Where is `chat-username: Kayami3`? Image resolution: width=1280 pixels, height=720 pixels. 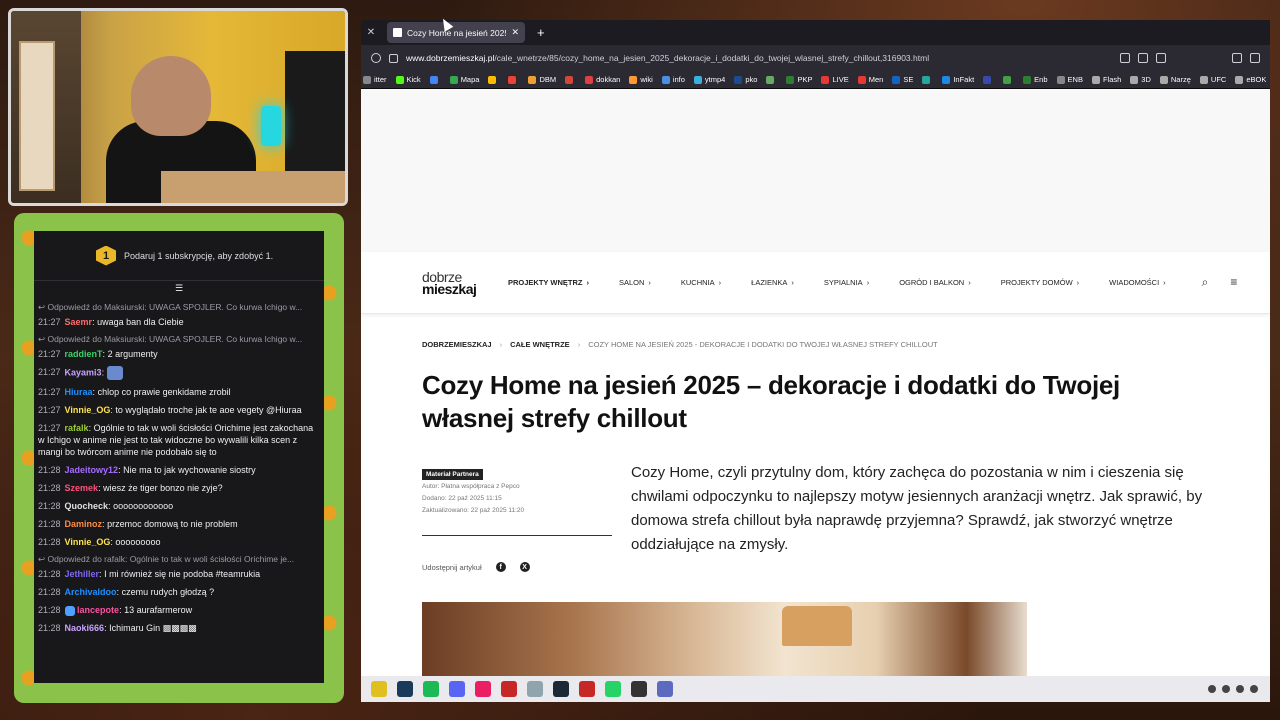 chat-username: Kayami3 is located at coordinates (83, 372).